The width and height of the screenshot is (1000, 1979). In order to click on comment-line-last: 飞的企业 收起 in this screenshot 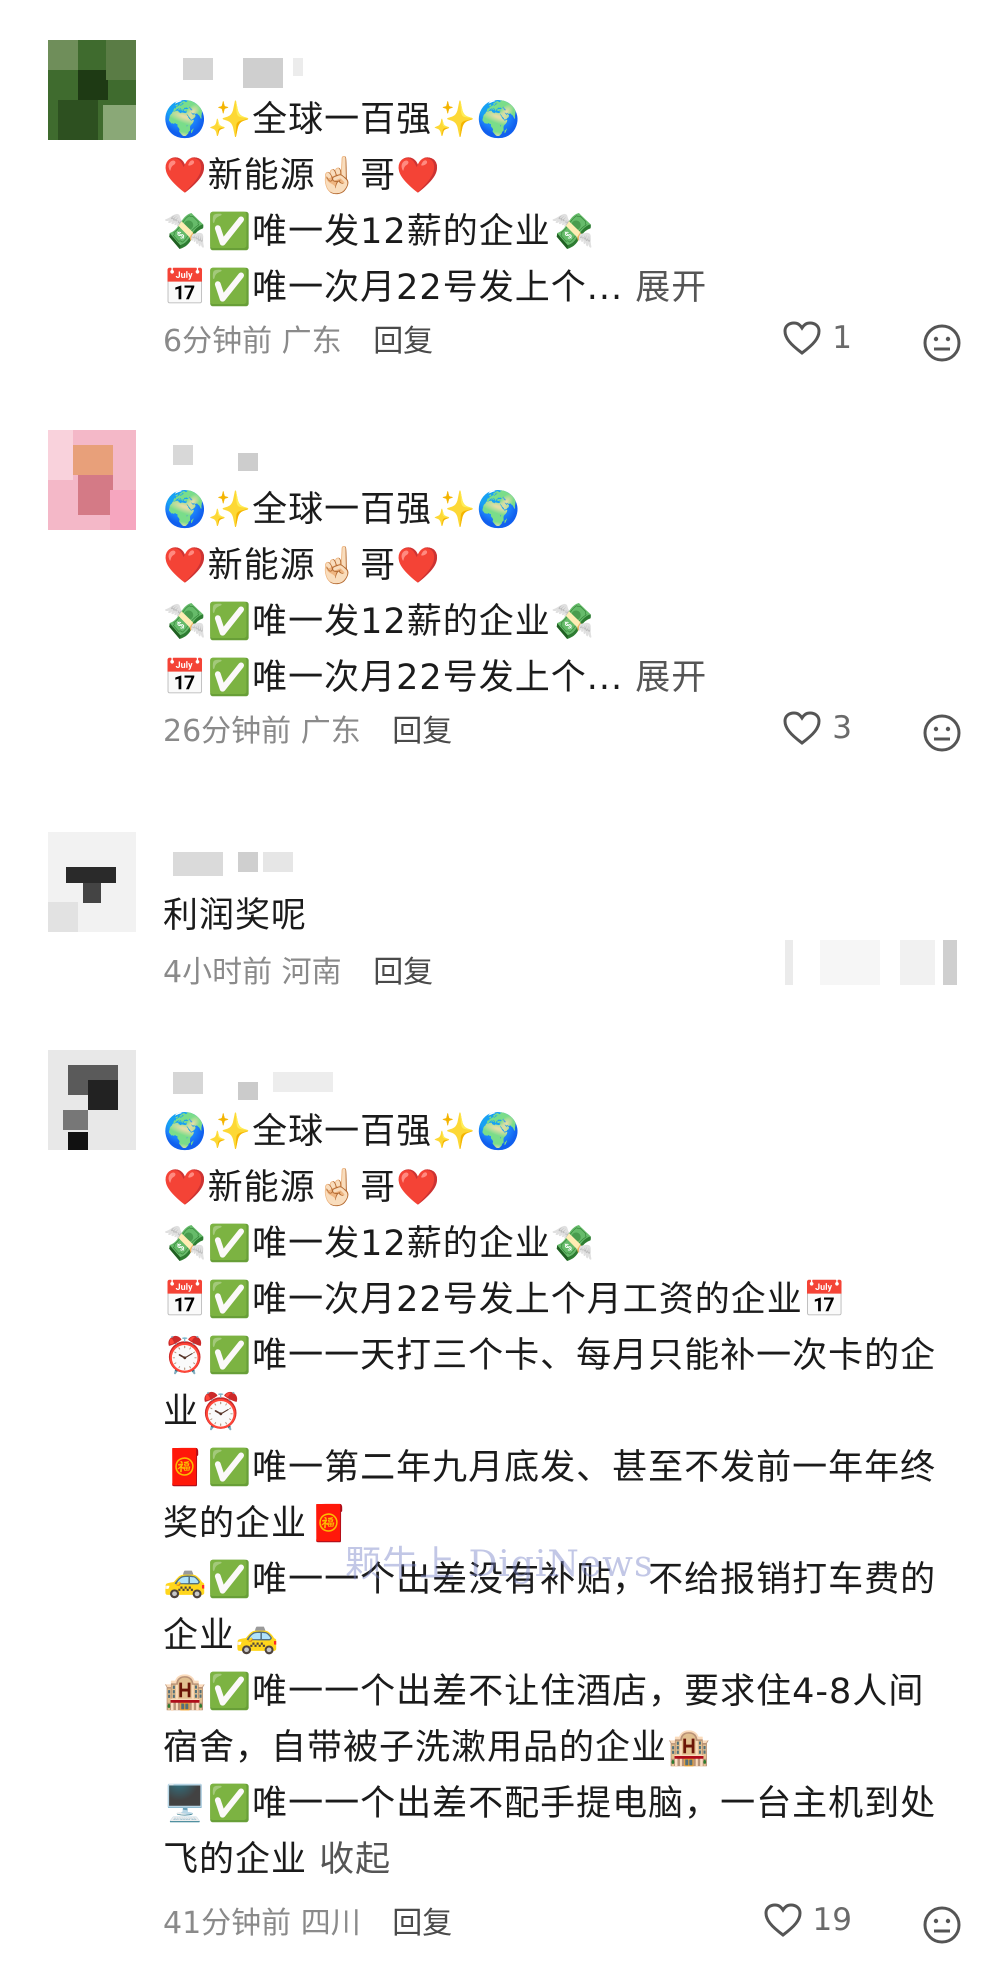, I will do `click(277, 1860)`.